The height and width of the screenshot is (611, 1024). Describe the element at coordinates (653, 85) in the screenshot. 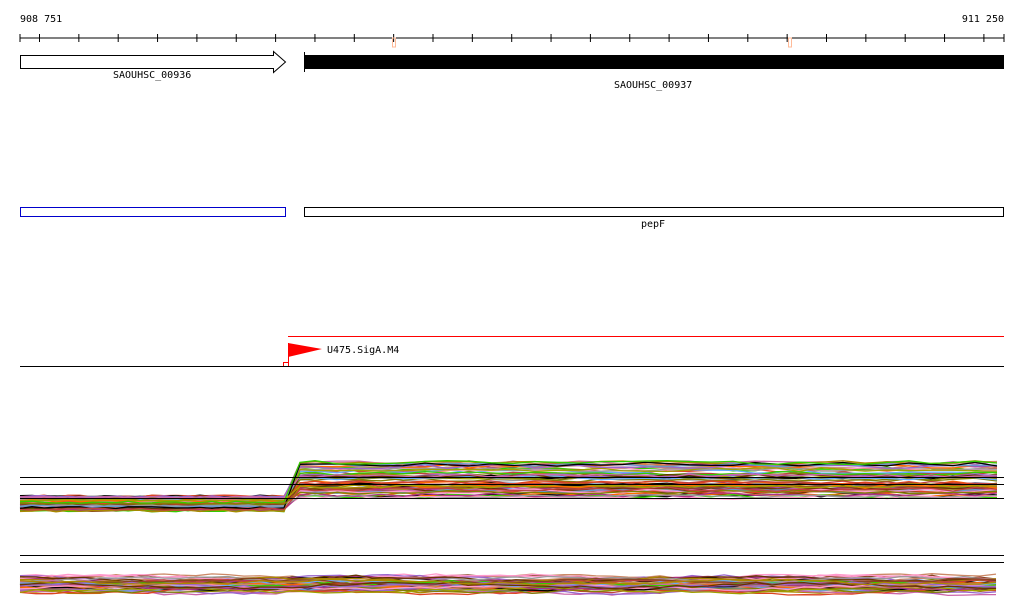

I see `gene-label-SAOUHSC_00937: SAOUHSC_00937` at that location.